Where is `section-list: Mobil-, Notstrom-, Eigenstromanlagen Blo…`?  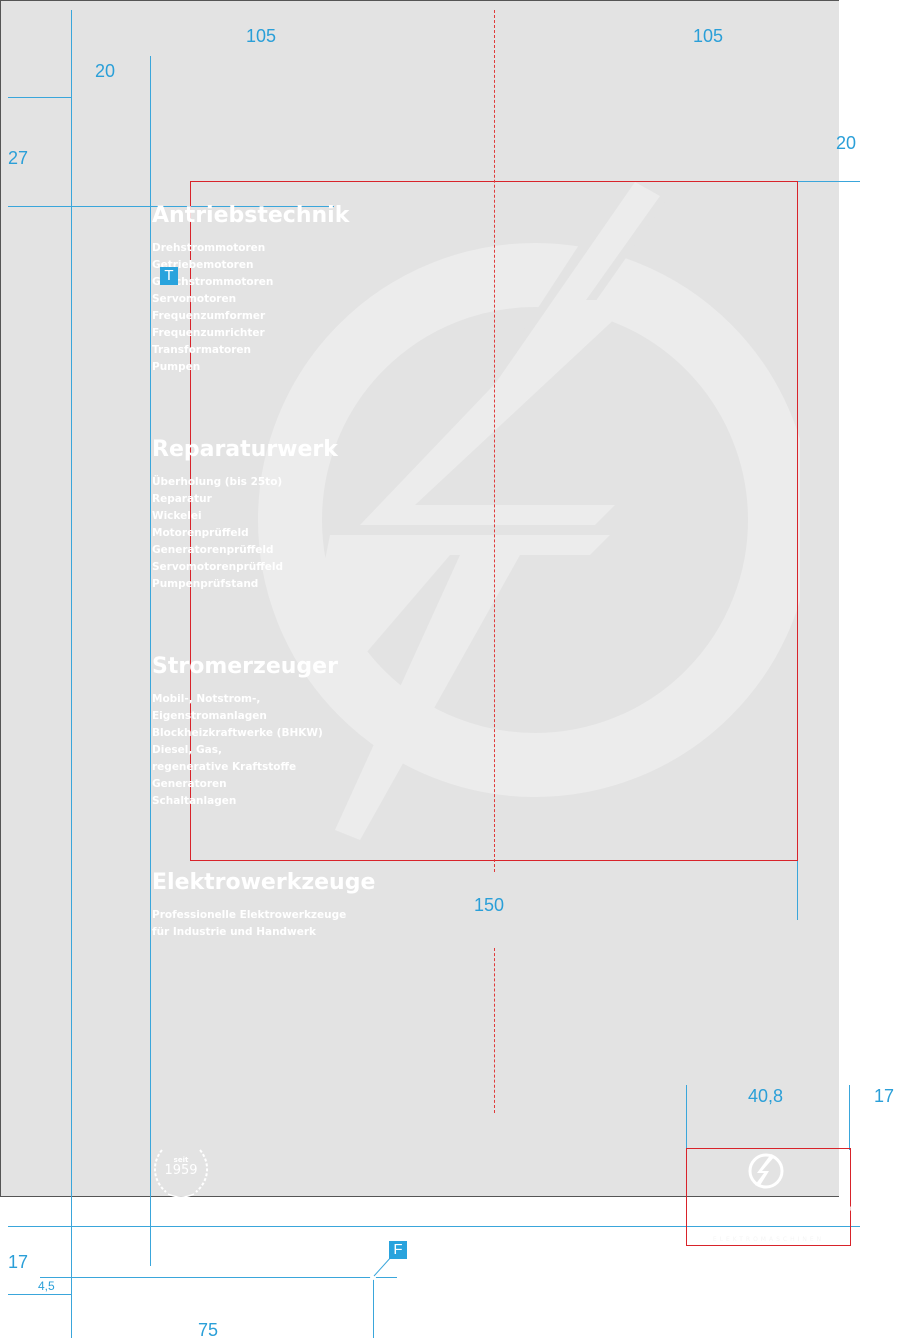 section-list: Mobil-, Notstrom-, Eigenstromanlagen Blo… is located at coordinates (245, 750).